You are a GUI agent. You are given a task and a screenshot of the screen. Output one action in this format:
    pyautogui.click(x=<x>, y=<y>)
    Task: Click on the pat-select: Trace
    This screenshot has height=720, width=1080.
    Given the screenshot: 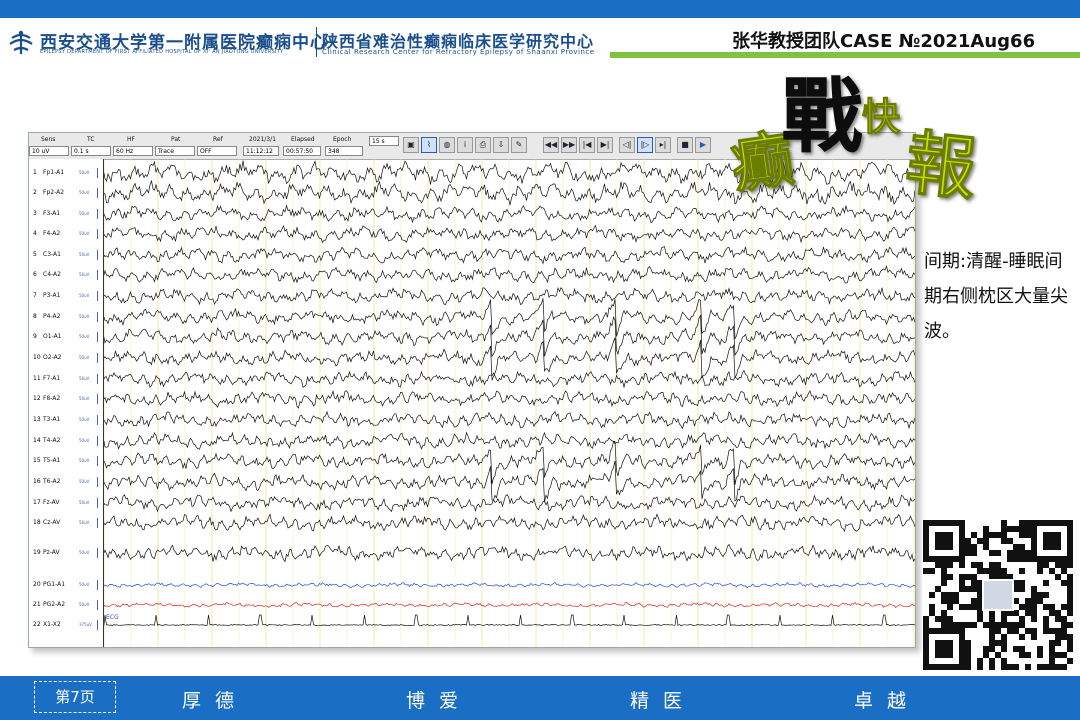 What is the action you would take?
    pyautogui.click(x=175, y=151)
    